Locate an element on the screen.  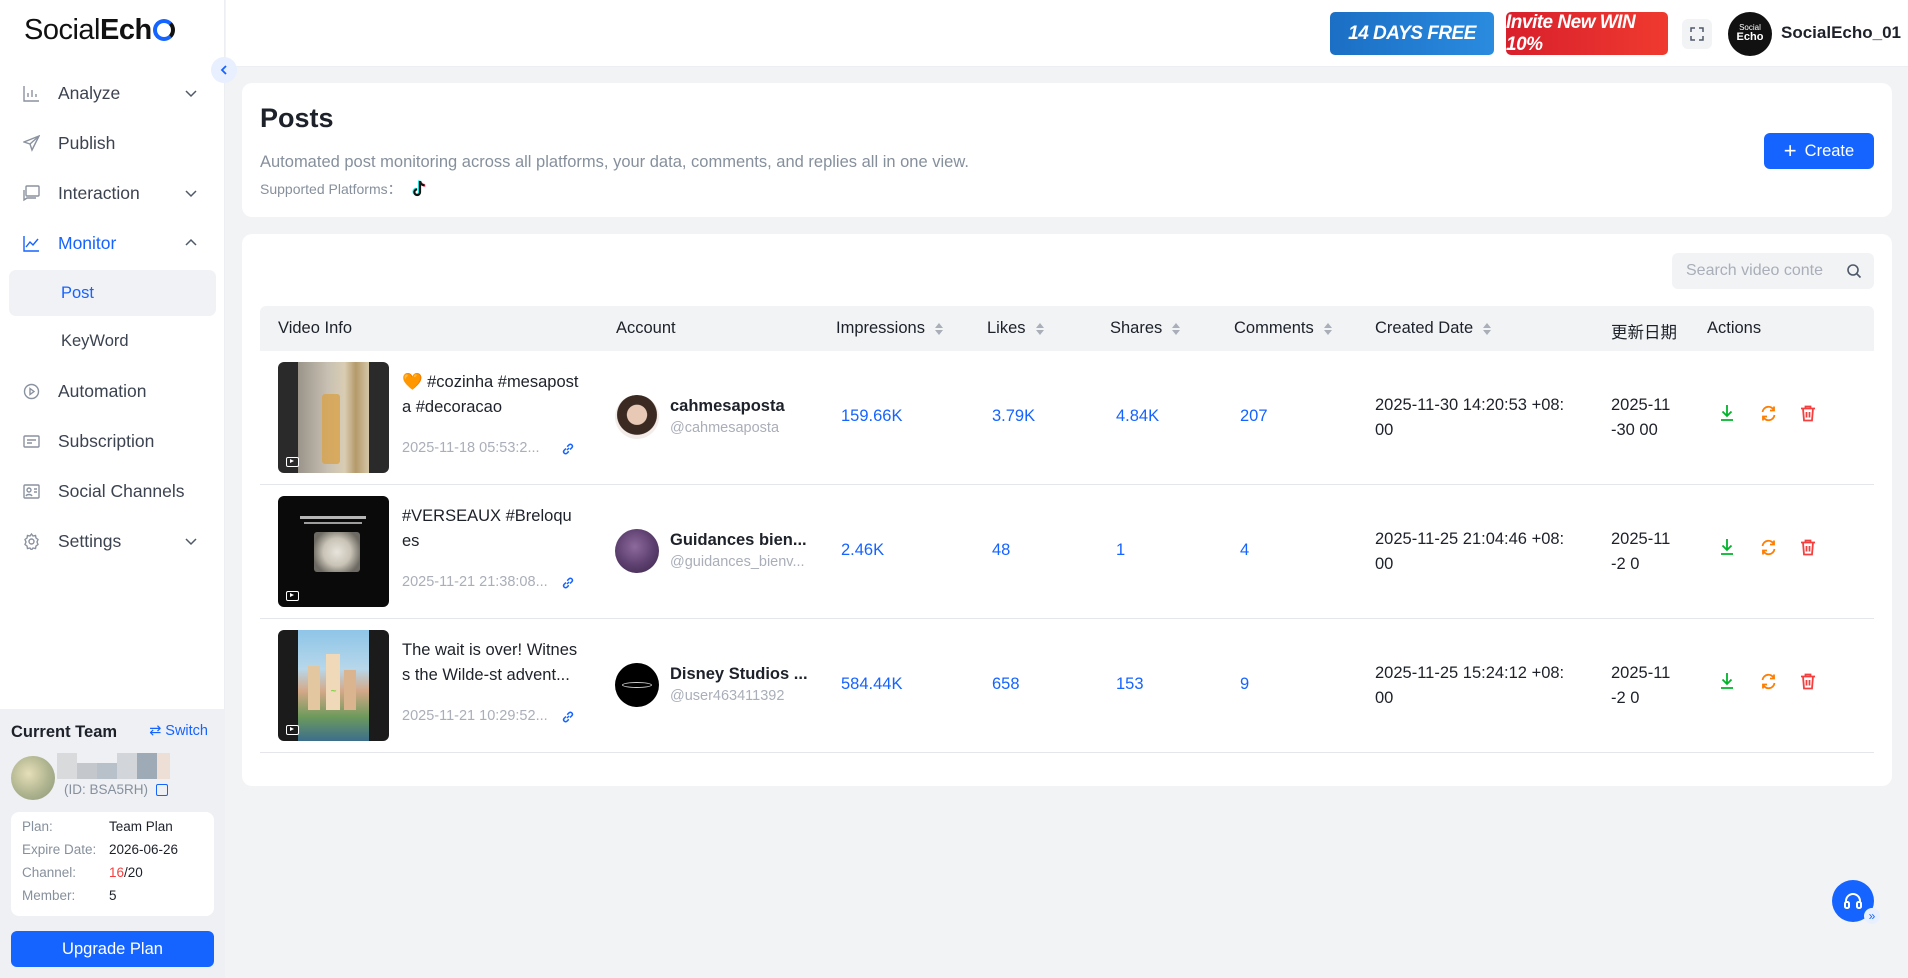
logo-o-mark is located at coordinates (163, 30).